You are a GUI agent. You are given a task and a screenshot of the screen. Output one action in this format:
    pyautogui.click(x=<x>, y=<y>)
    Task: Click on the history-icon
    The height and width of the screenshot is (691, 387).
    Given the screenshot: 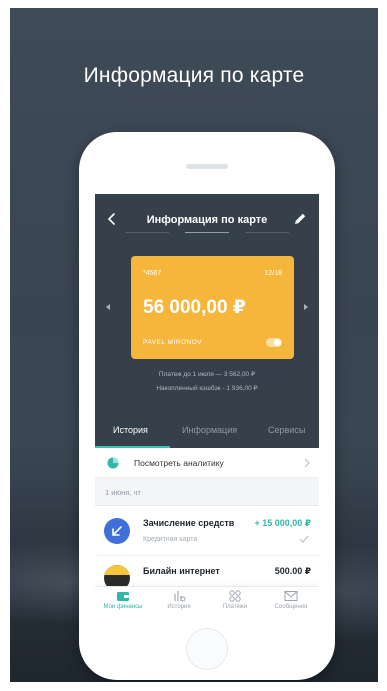 What is the action you would take?
    pyautogui.click(x=180, y=596)
    